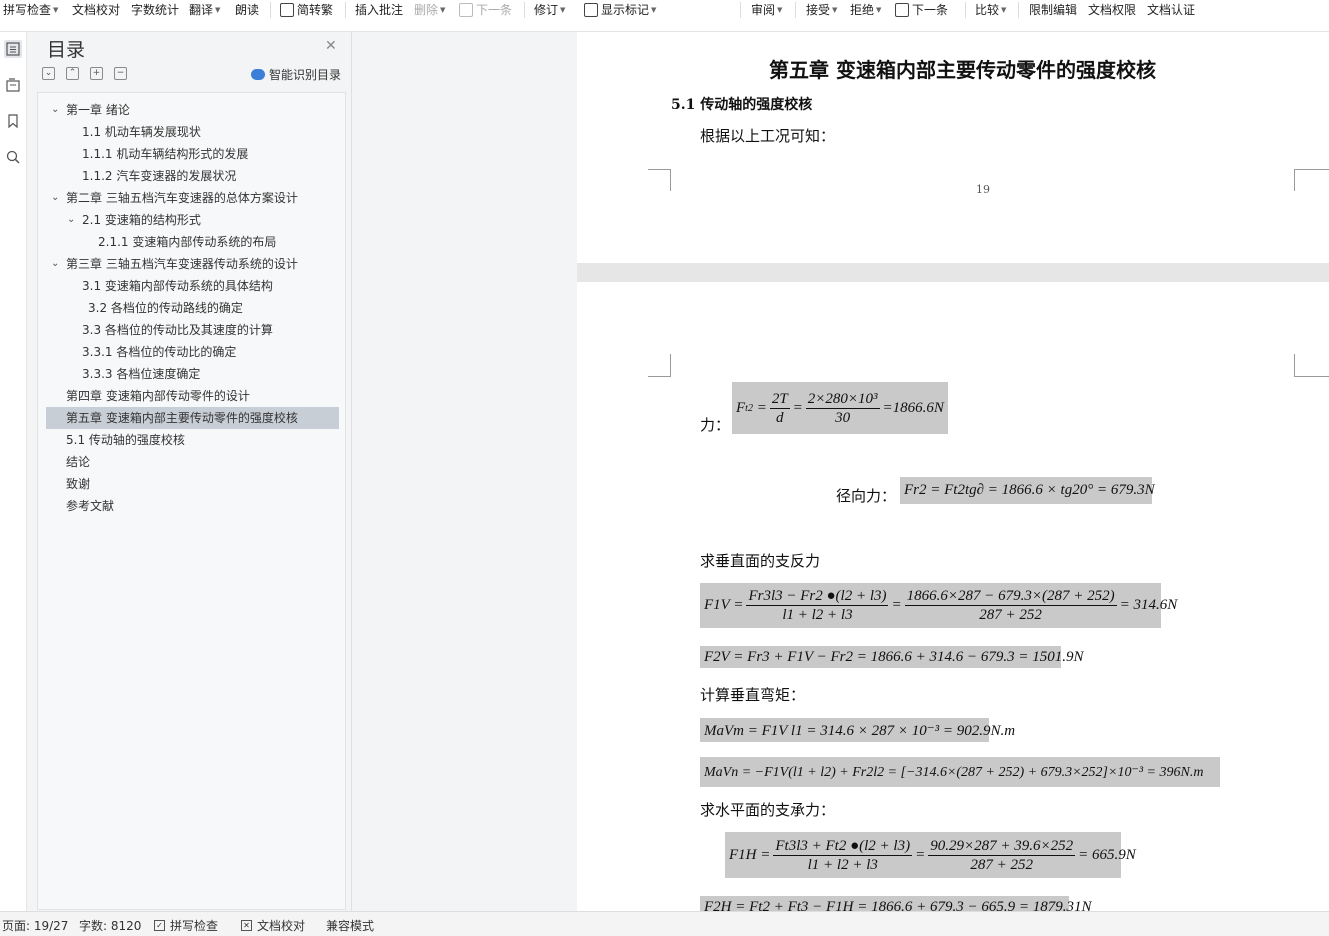 The height and width of the screenshot is (936, 1329). What do you see at coordinates (760, 561) in the screenshot?
I see `vertical-support-heading: 求垂直面的支反力` at bounding box center [760, 561].